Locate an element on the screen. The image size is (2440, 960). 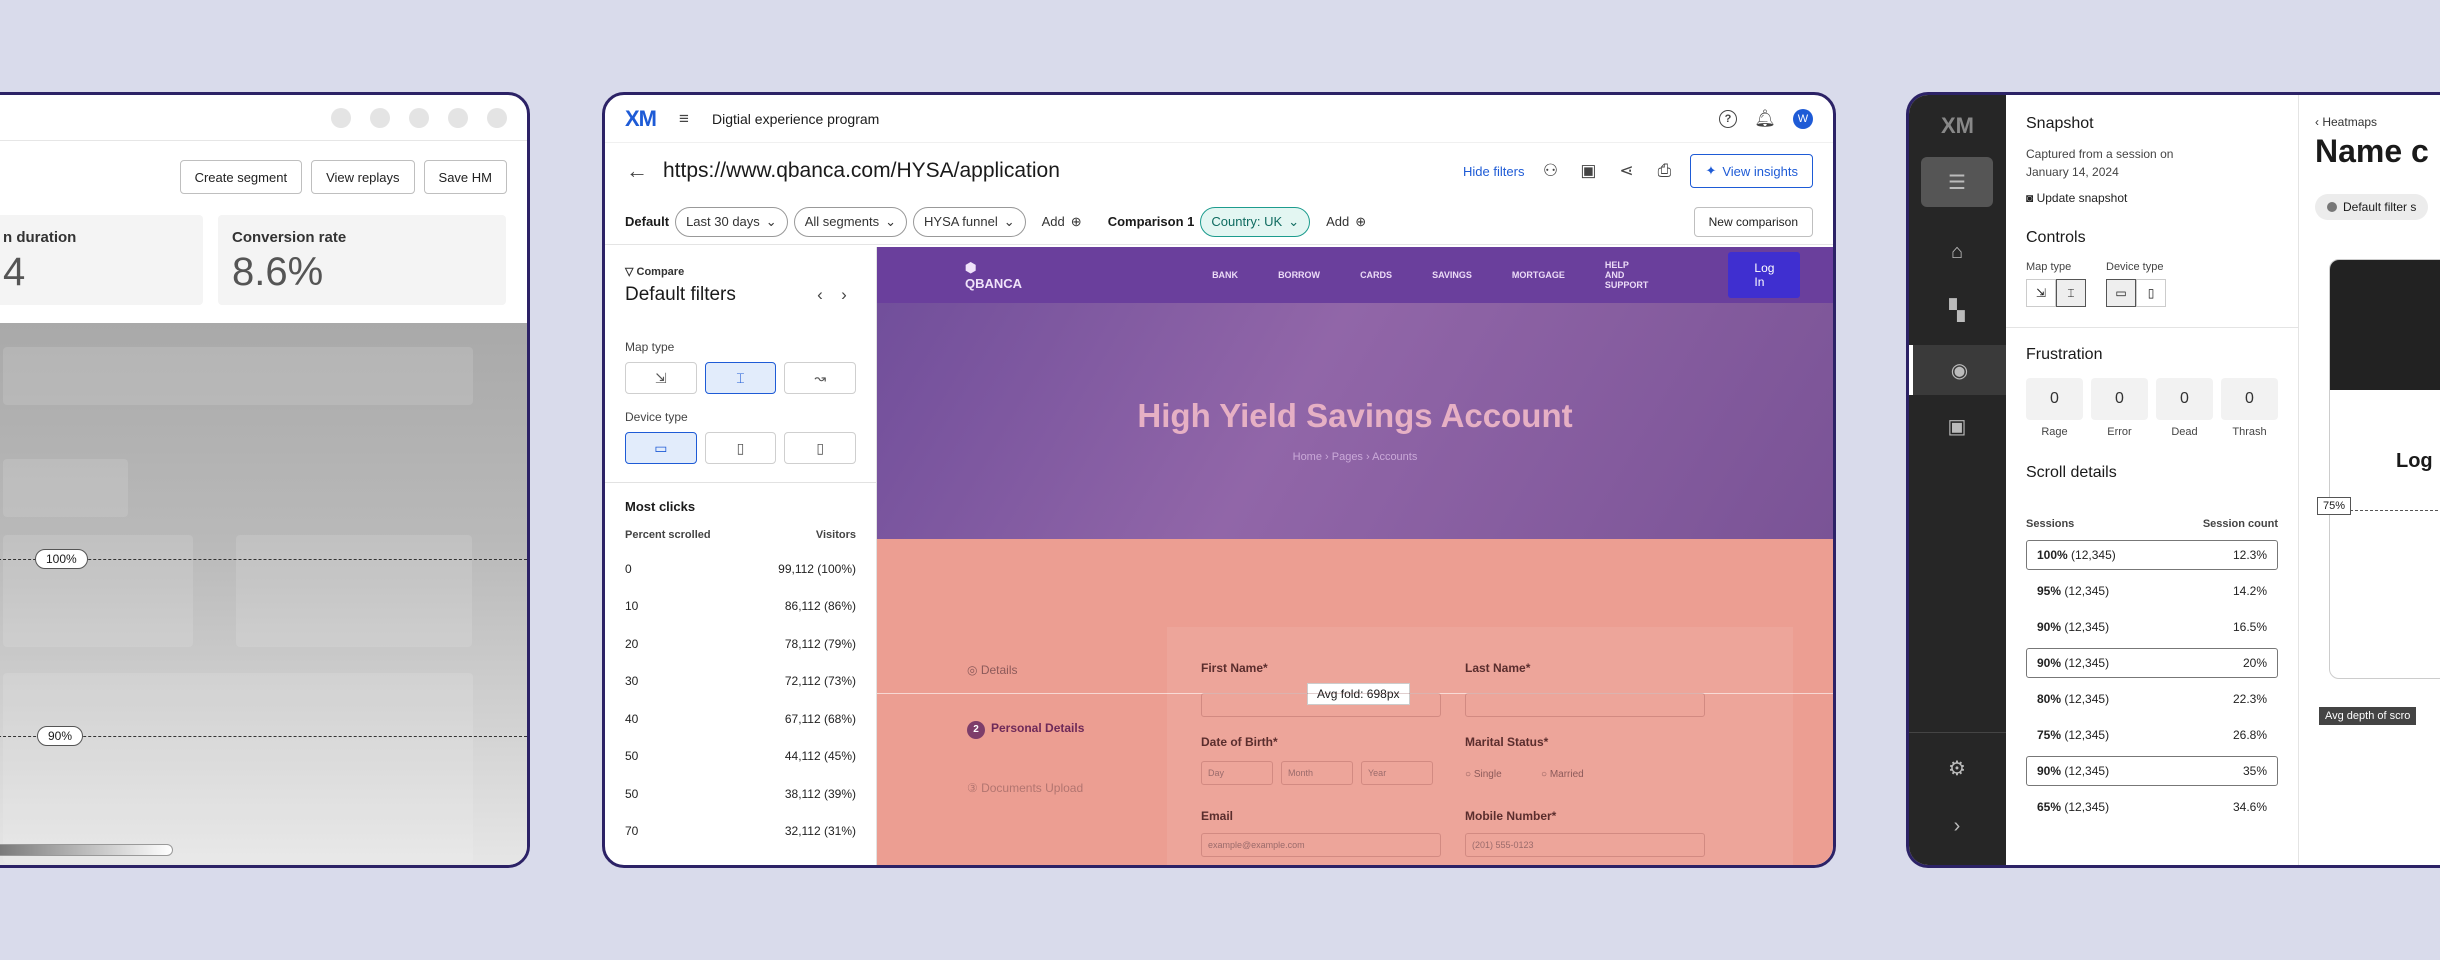
move-map-icon: ↝ is located at coordinates (820, 378).